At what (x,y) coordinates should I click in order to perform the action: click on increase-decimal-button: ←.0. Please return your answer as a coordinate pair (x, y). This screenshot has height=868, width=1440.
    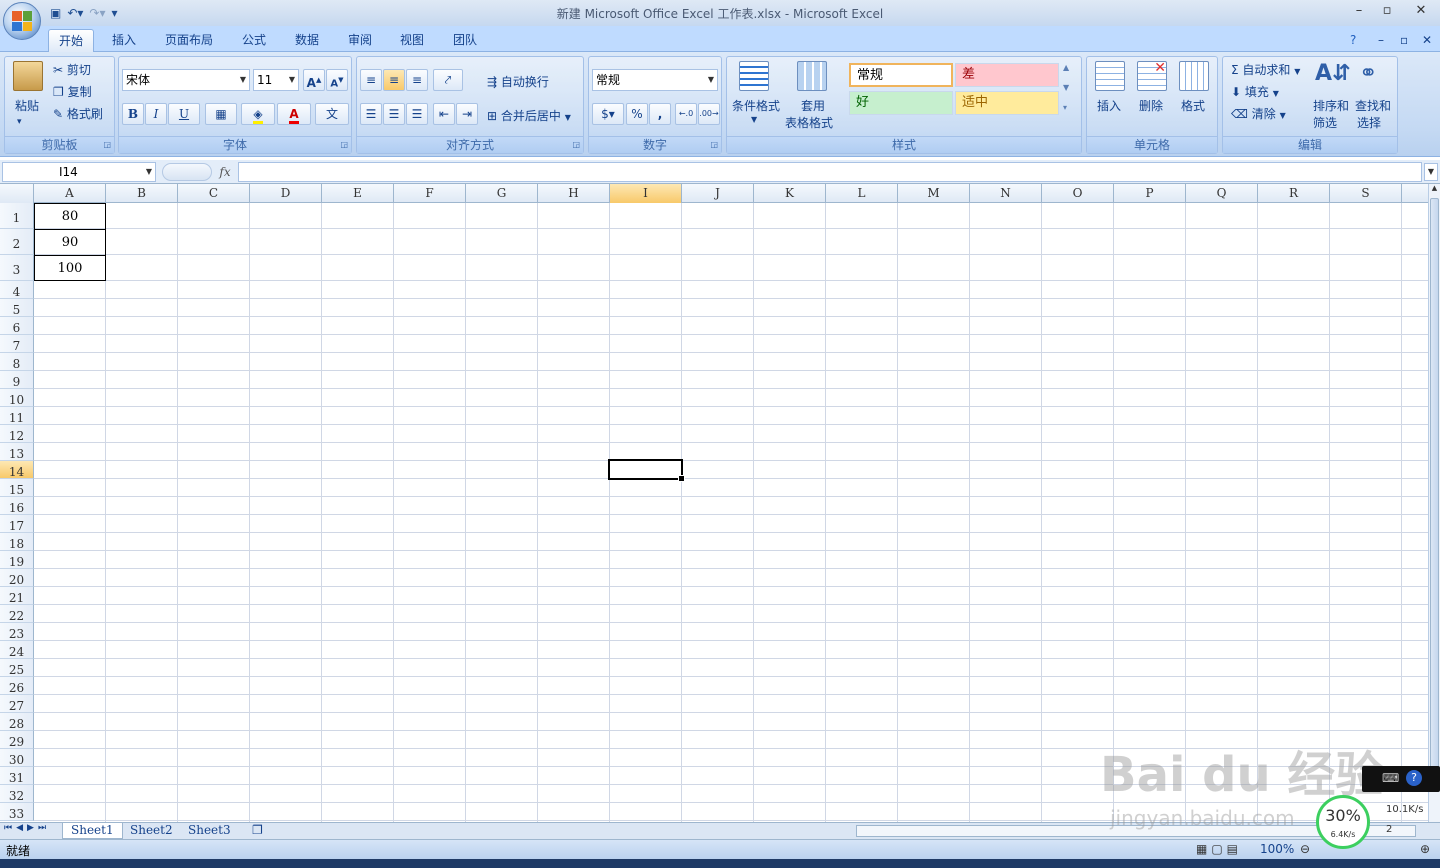
    Looking at the image, I should click on (686, 114).